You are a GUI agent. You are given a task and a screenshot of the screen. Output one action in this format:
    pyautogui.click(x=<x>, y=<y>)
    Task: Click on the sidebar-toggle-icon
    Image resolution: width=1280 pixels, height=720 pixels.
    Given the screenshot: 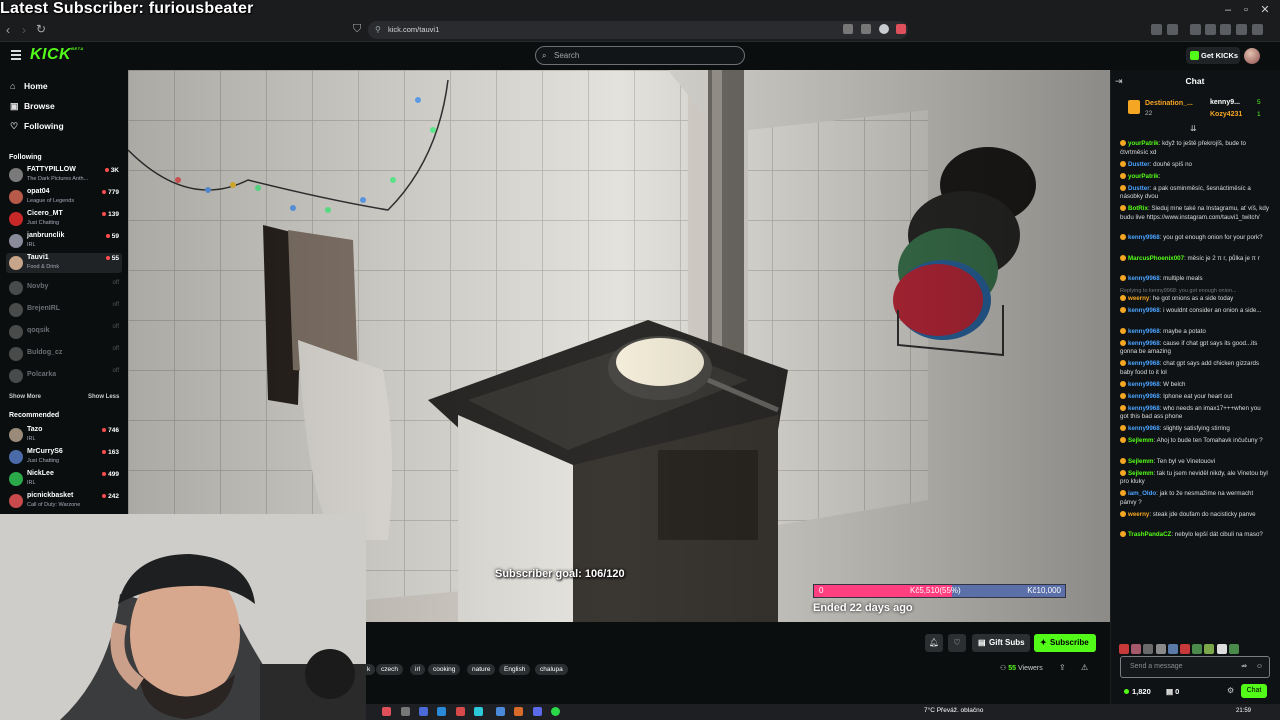 What is the action you would take?
    pyautogui.click(x=1210, y=29)
    